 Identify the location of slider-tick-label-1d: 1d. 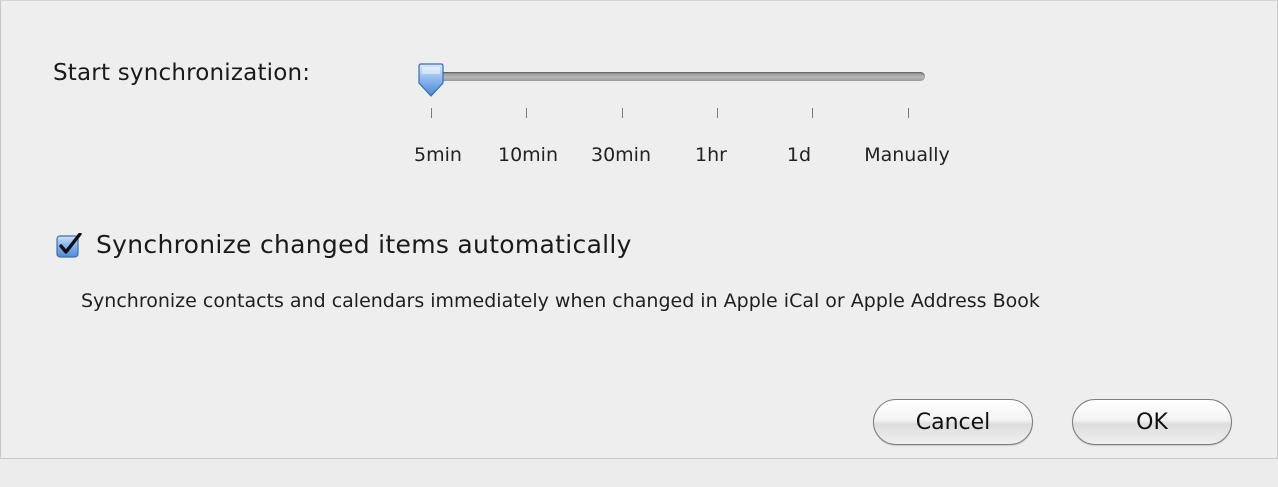
(799, 155).